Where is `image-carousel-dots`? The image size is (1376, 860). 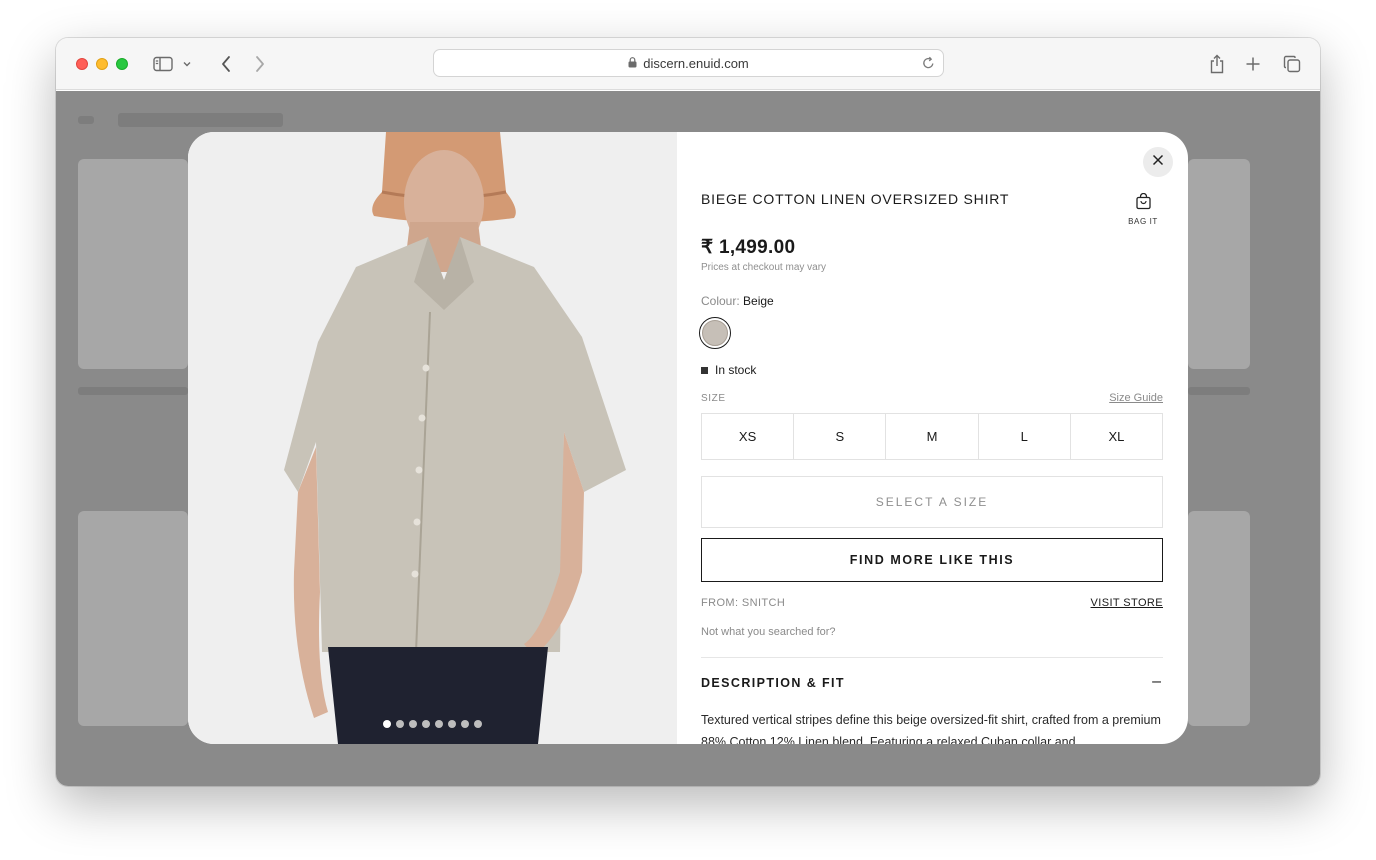
image-carousel-dots is located at coordinates (432, 724).